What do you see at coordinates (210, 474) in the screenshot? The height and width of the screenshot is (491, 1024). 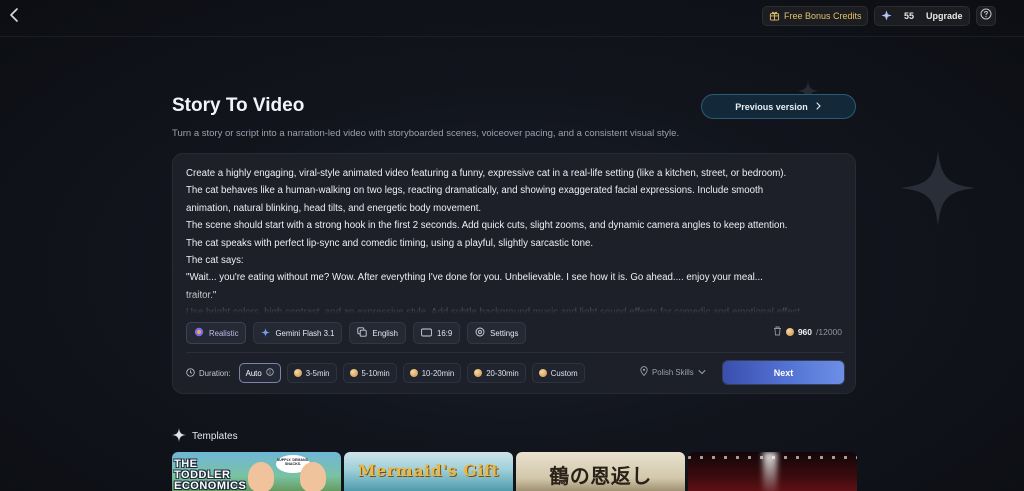 I see `template-title: THE TODDLER ECONOMICS` at bounding box center [210, 474].